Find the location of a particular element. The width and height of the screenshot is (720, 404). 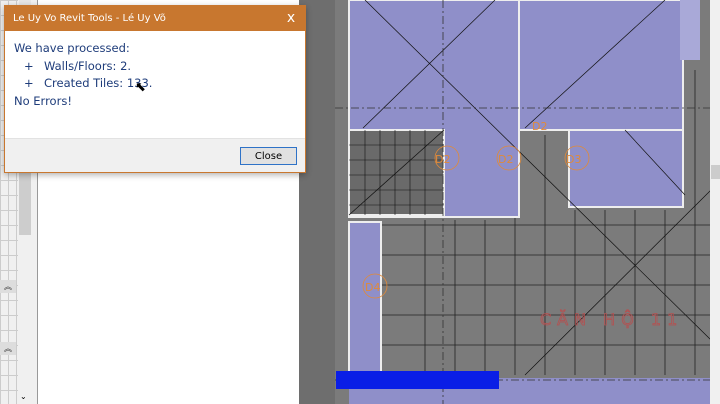

view-scrollbar is located at coordinates (715, 202).